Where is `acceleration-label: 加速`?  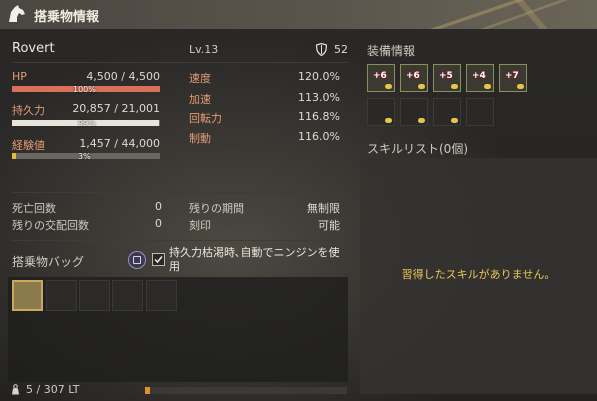 acceleration-label: 加速 is located at coordinates (200, 99).